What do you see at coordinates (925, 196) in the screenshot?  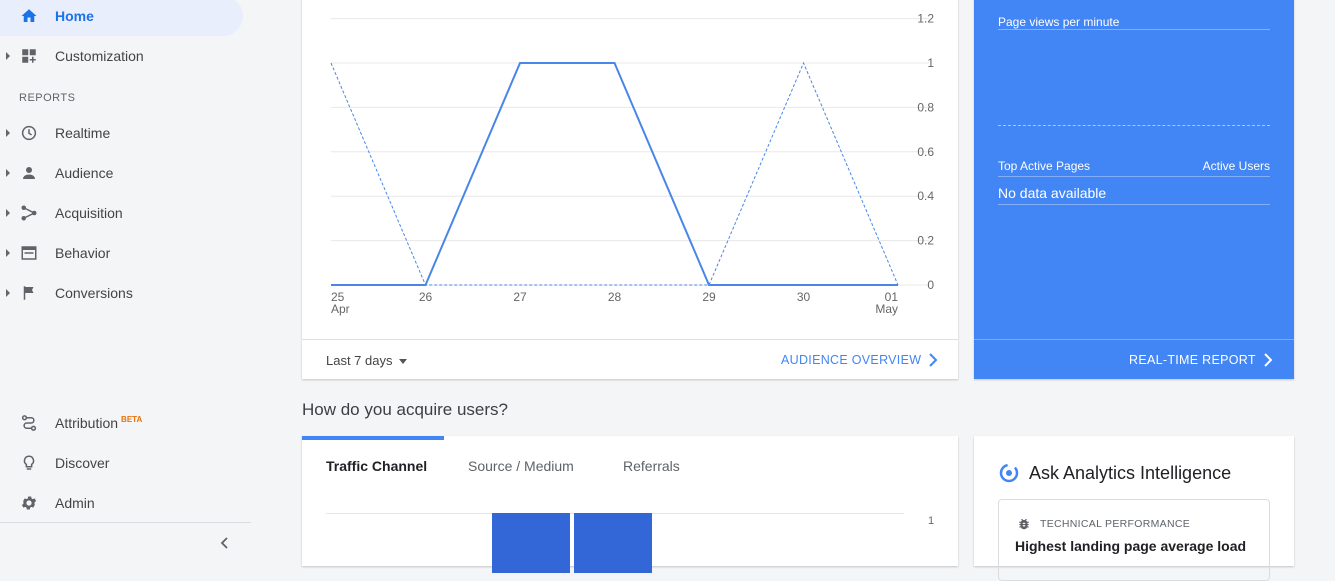 I see `y-tick-label: 0.4` at bounding box center [925, 196].